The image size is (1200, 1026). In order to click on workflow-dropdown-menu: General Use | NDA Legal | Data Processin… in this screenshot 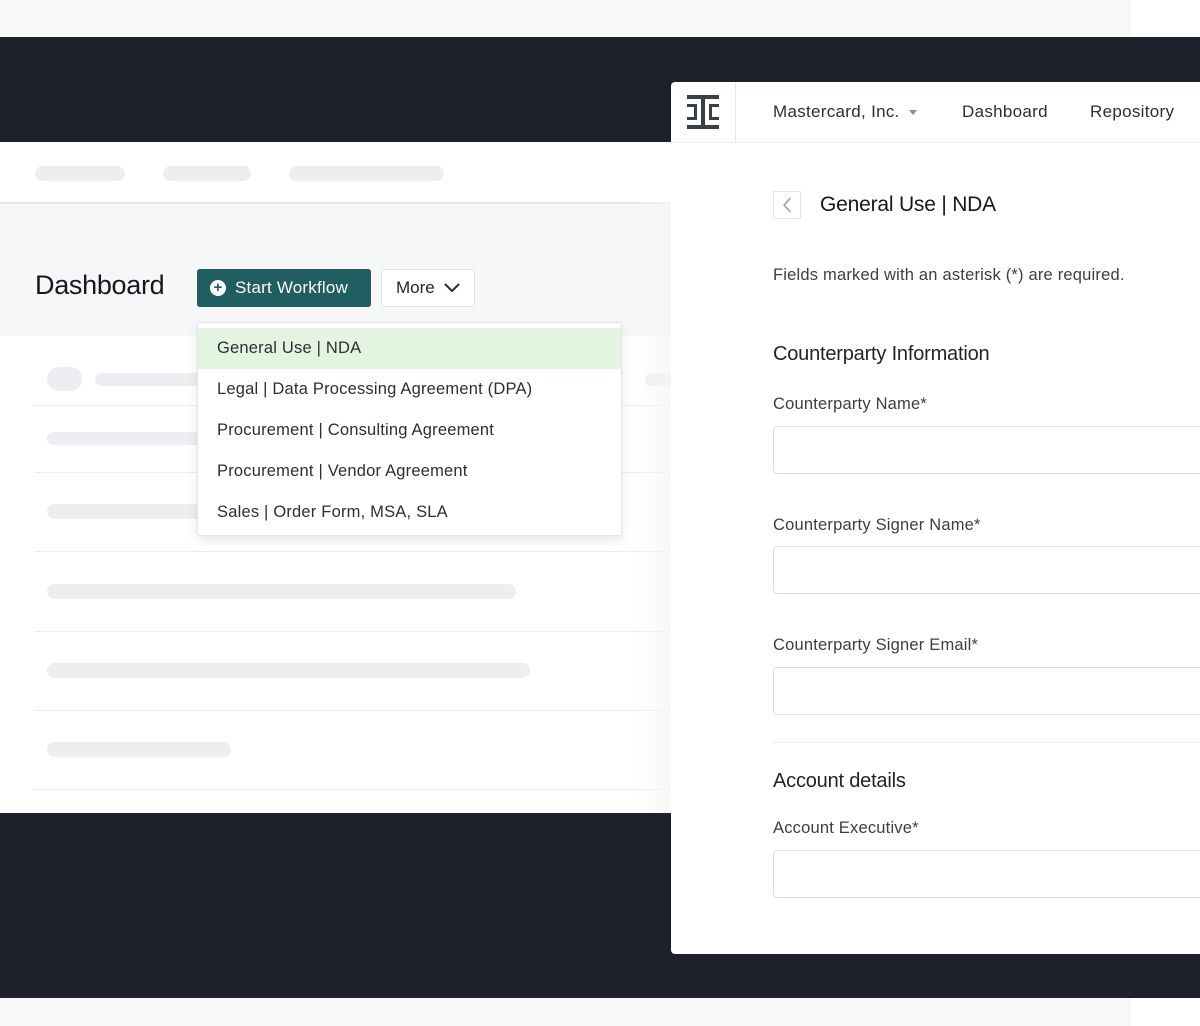, I will do `click(409, 429)`.